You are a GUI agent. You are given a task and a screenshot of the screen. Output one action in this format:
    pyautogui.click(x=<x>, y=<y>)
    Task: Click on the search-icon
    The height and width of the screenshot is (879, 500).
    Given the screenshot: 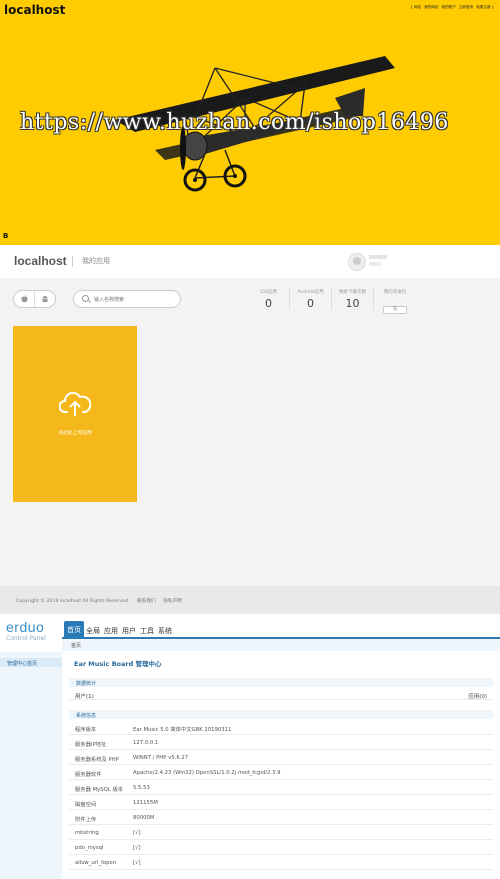 What is the action you would take?
    pyautogui.click(x=85, y=298)
    